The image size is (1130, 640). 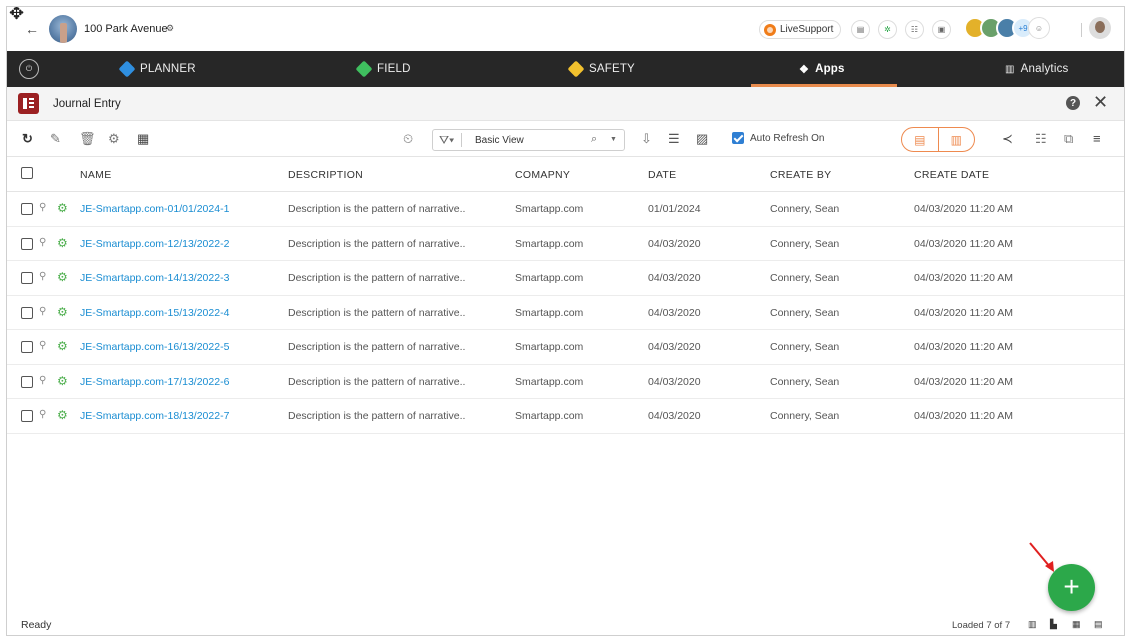 I want to click on settings-icon: ⚙, so click(x=114, y=139).